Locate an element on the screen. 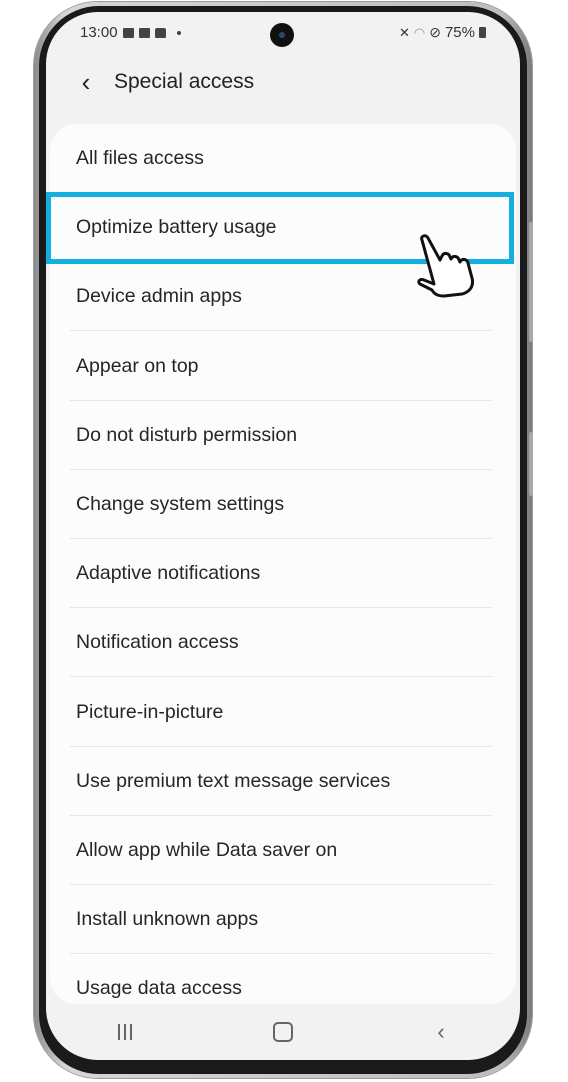 This screenshot has height=1082, width=568. list-item-label: All files access is located at coordinates (140, 158).